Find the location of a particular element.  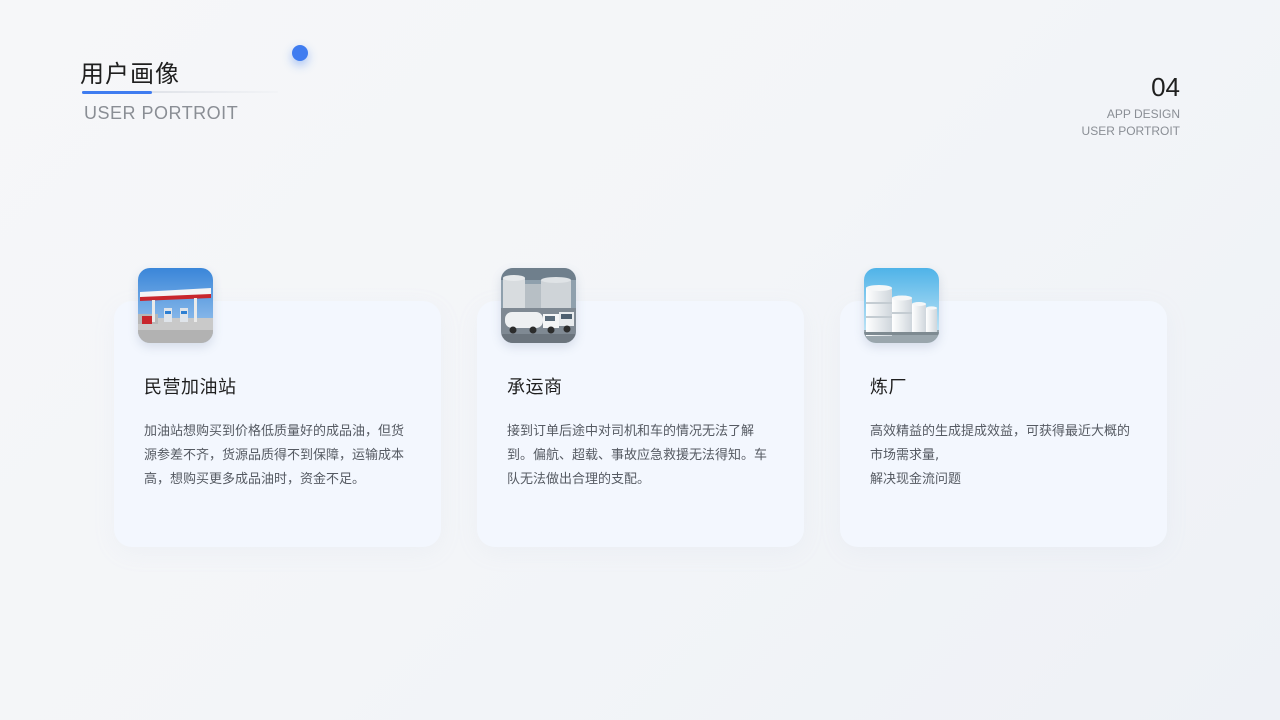

page-number: 04 is located at coordinates (1165, 87).